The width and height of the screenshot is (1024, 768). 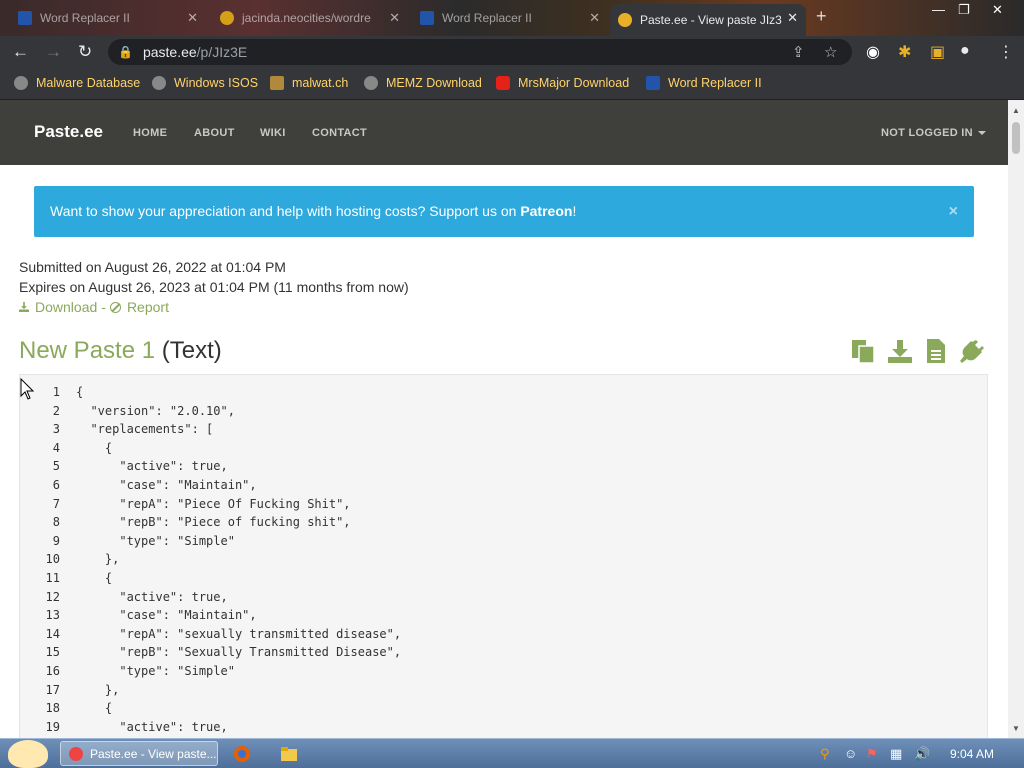 I want to click on tab-word-replacer: Word Replacer II ✕, so click(x=108, y=18).